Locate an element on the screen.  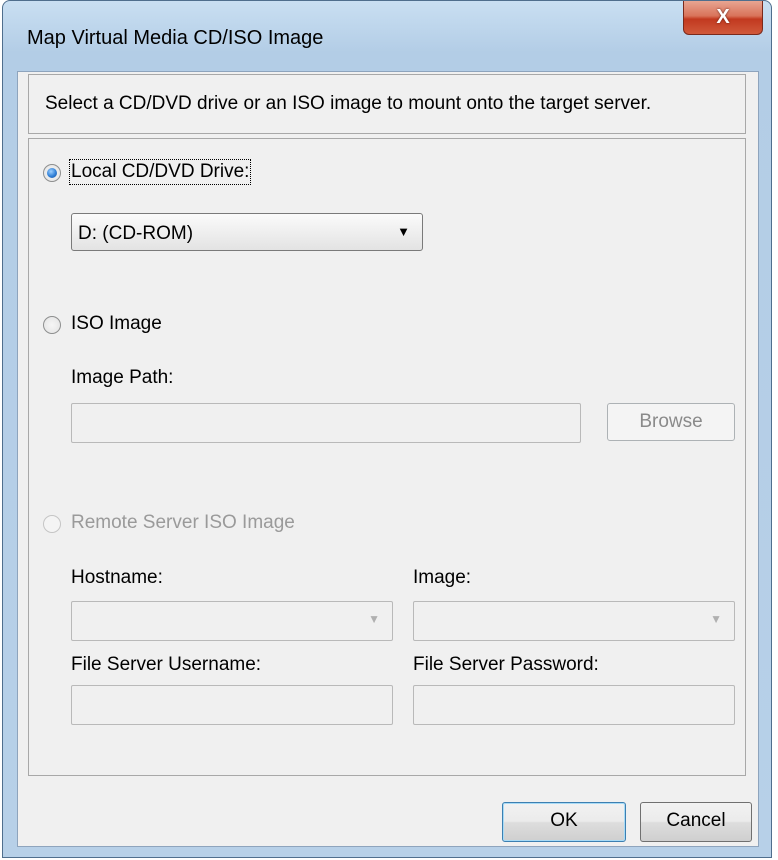
remote-iso-radio is located at coordinates (52, 524).